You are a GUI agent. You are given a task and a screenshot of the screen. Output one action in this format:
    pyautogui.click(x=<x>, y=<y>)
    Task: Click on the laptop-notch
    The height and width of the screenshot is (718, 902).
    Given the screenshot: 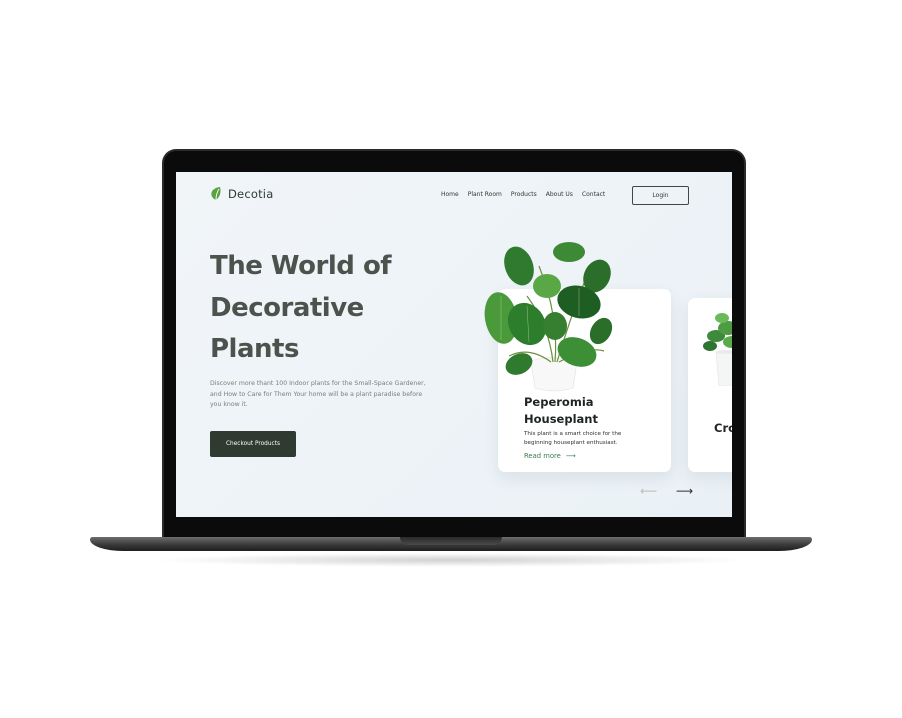 What is the action you would take?
    pyautogui.click(x=451, y=541)
    